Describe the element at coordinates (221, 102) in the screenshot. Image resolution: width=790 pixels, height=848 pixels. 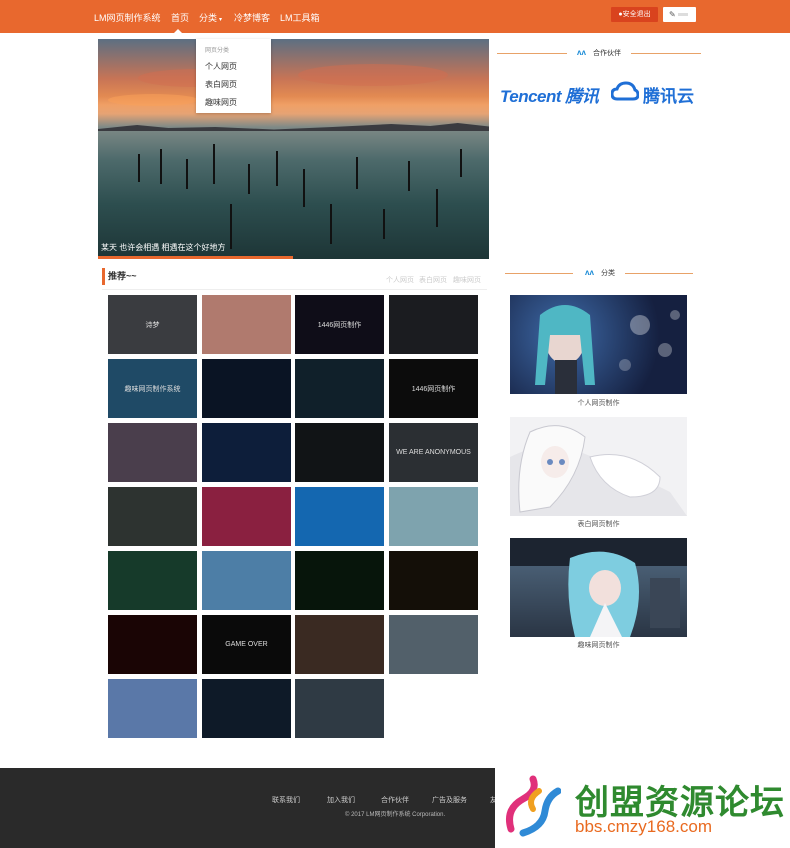
I see `dropdown-item-fun: 趣味网页` at that location.